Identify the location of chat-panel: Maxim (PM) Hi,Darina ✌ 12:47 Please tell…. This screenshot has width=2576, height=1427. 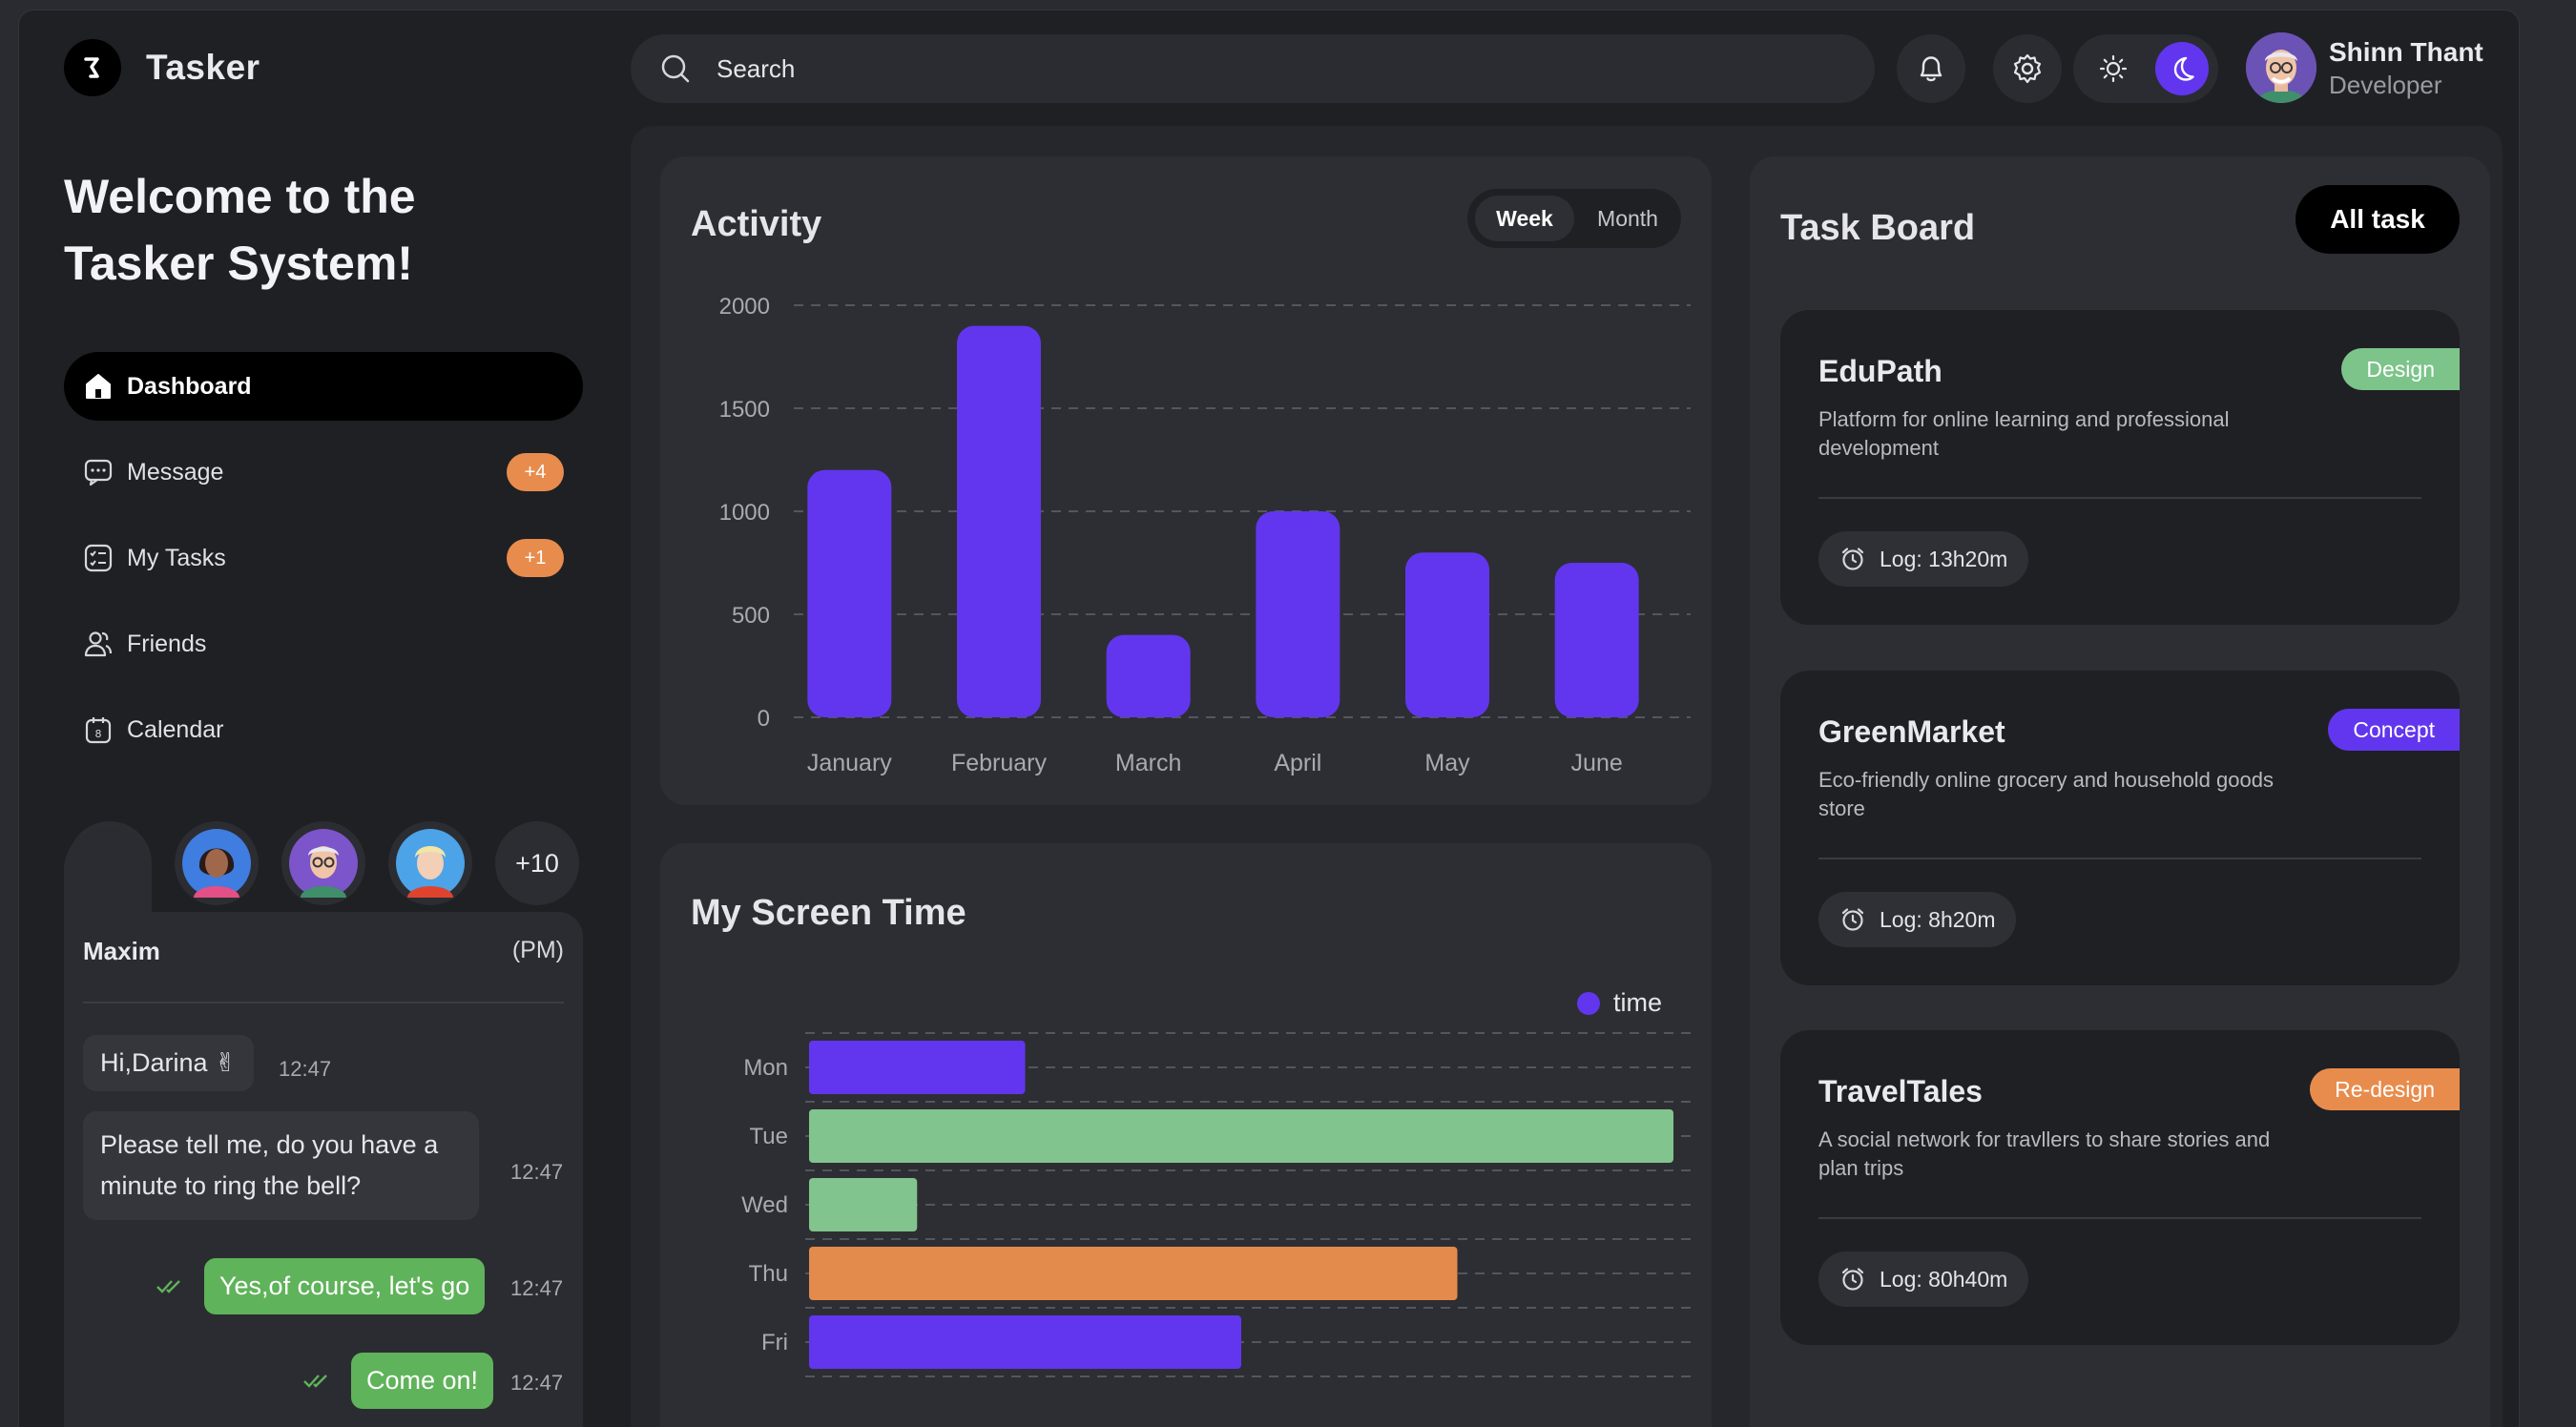
(323, 1126).